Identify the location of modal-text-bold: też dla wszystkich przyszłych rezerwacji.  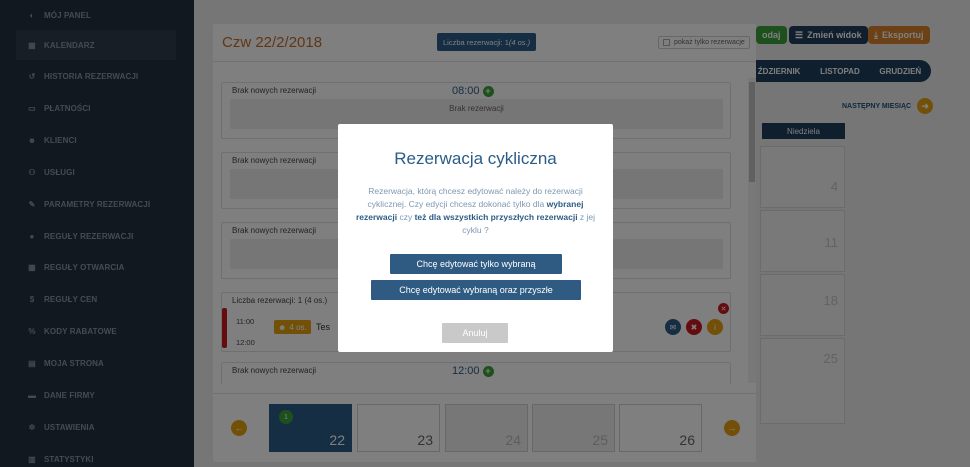
(496, 217).